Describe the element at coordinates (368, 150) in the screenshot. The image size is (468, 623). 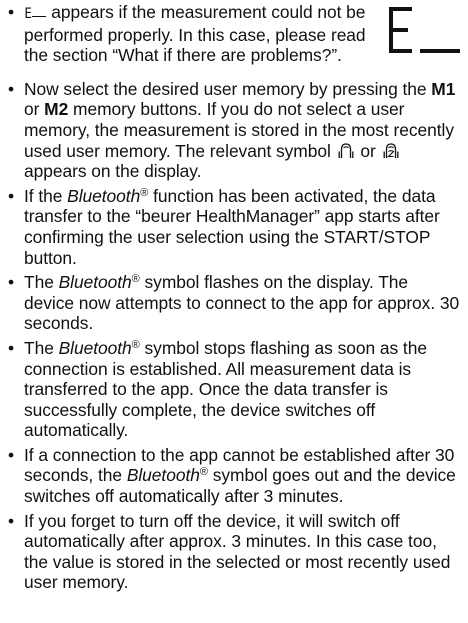
I see `memory-or-2: or` at that location.